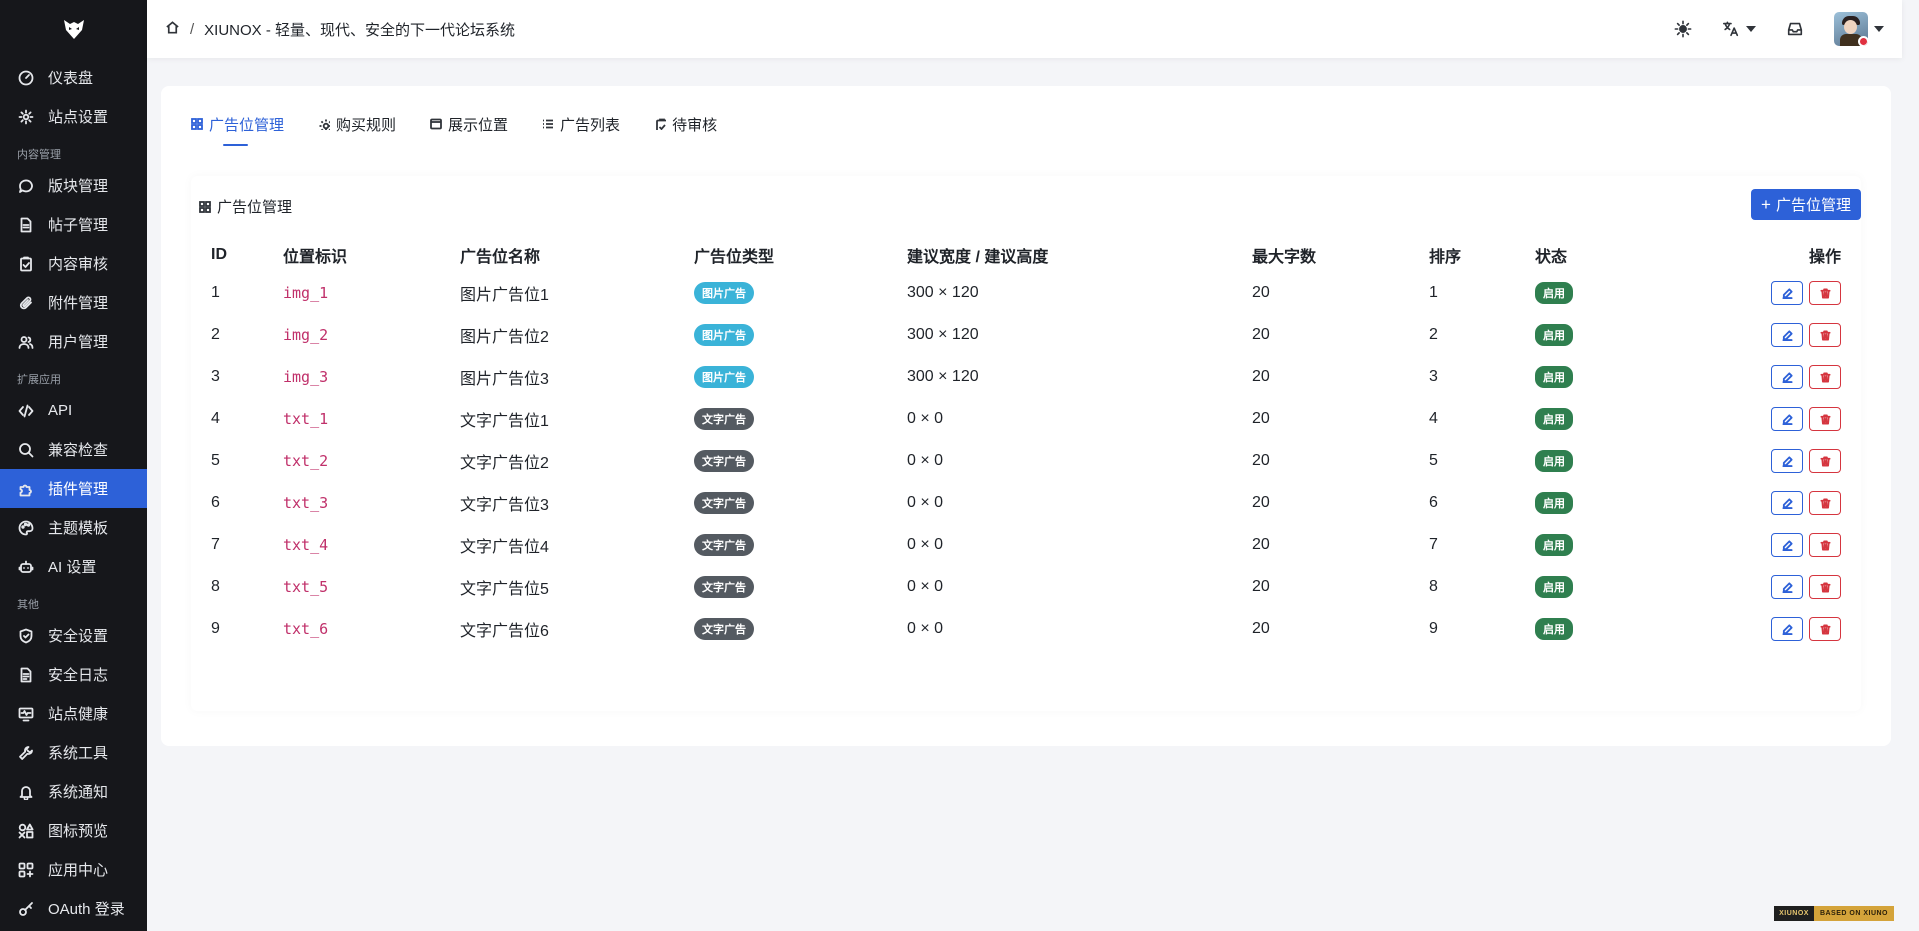  Describe the element at coordinates (73, 116) in the screenshot. I see `sidebar-item: 站点设置` at that location.